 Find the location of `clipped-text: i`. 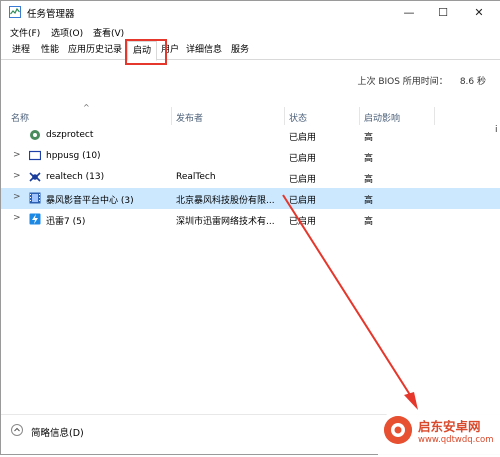

clipped-text: i is located at coordinates (496, 130).